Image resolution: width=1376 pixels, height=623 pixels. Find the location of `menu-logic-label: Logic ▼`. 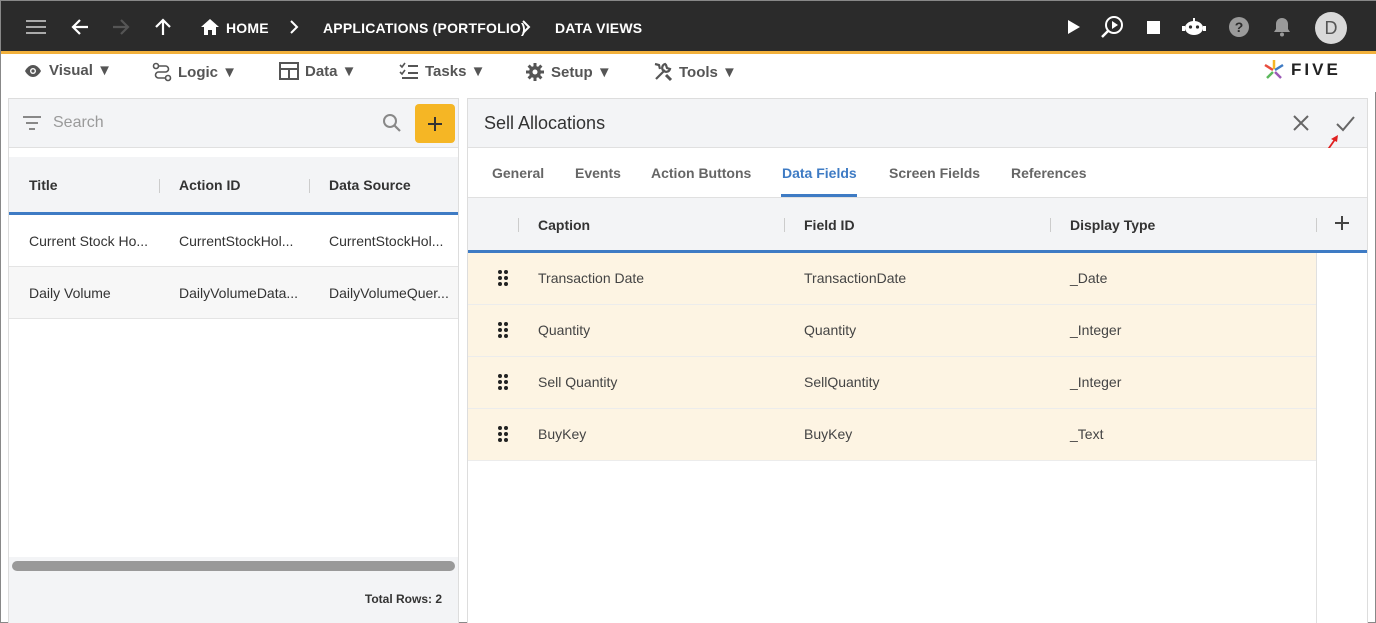

menu-logic-label: Logic ▼ is located at coordinates (208, 72).